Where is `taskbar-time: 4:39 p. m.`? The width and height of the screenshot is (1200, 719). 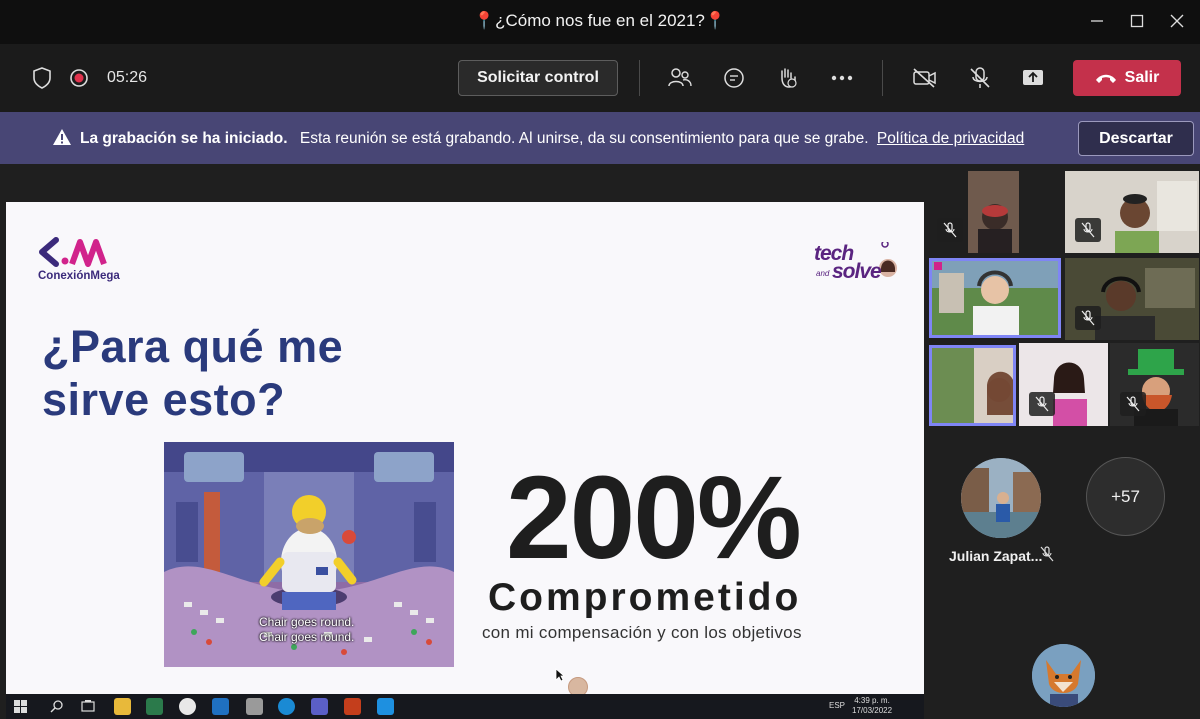 taskbar-time: 4:39 p. m. is located at coordinates (872, 700).